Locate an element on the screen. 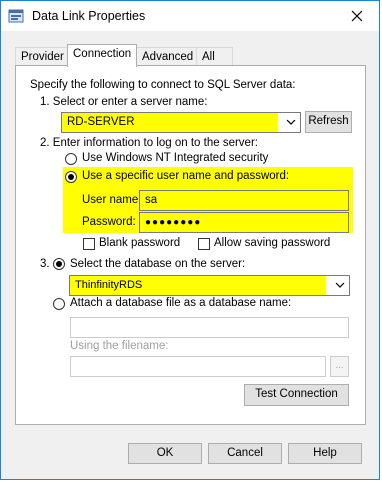 Image resolution: width=382 pixels, height=482 pixels. password-label: Password: is located at coordinates (109, 222).